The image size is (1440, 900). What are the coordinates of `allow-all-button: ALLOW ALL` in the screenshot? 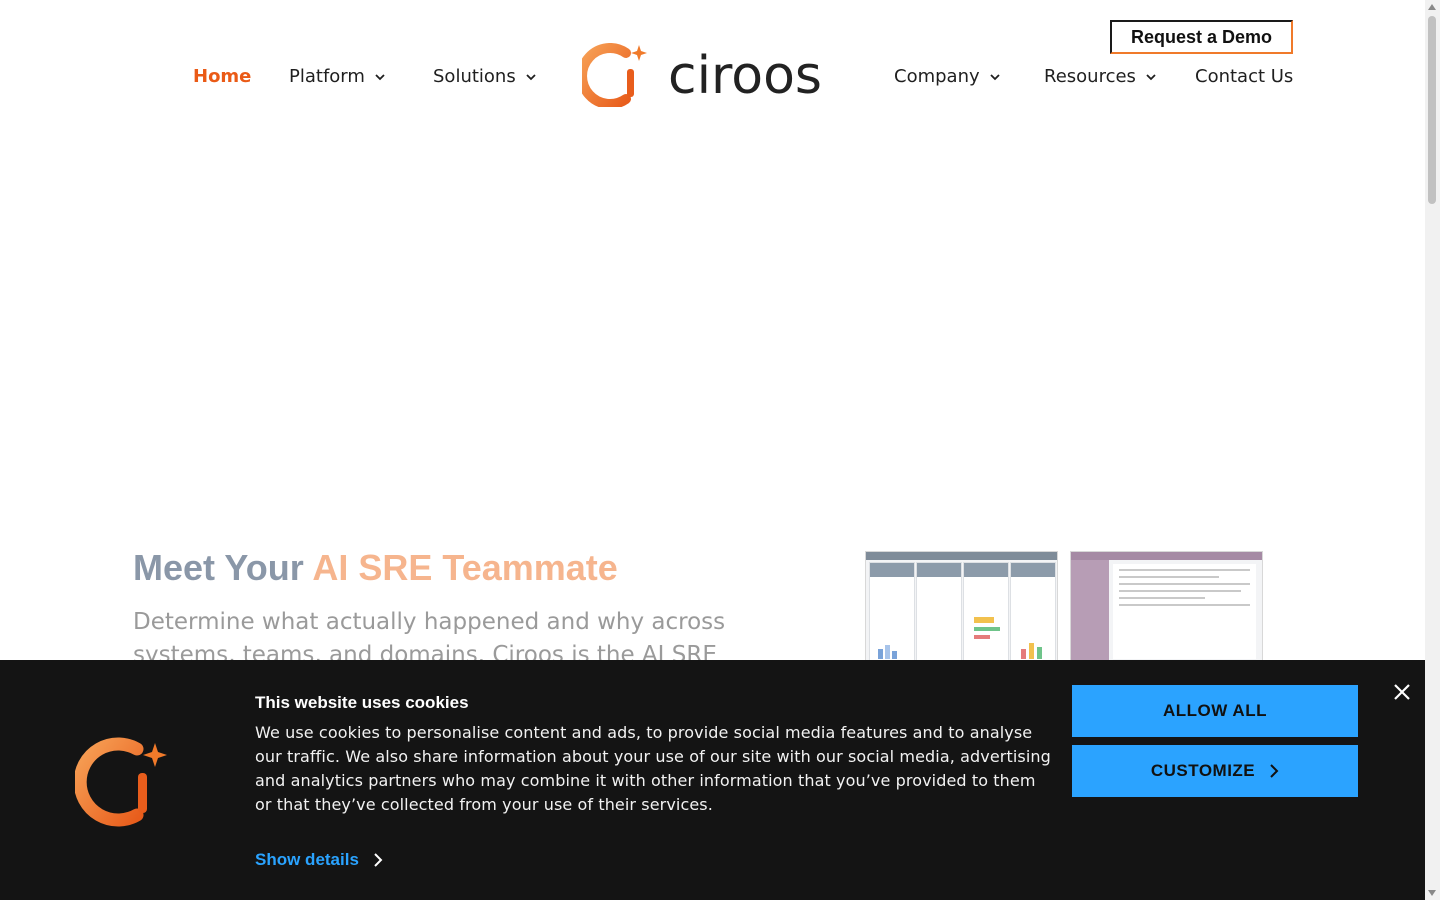 It's located at (1215, 711).